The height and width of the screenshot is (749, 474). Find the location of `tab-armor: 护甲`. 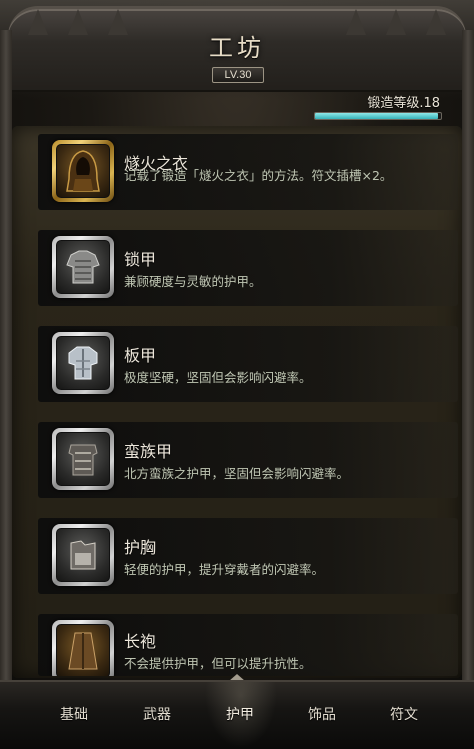

tab-armor: 护甲 is located at coordinates (240, 714).